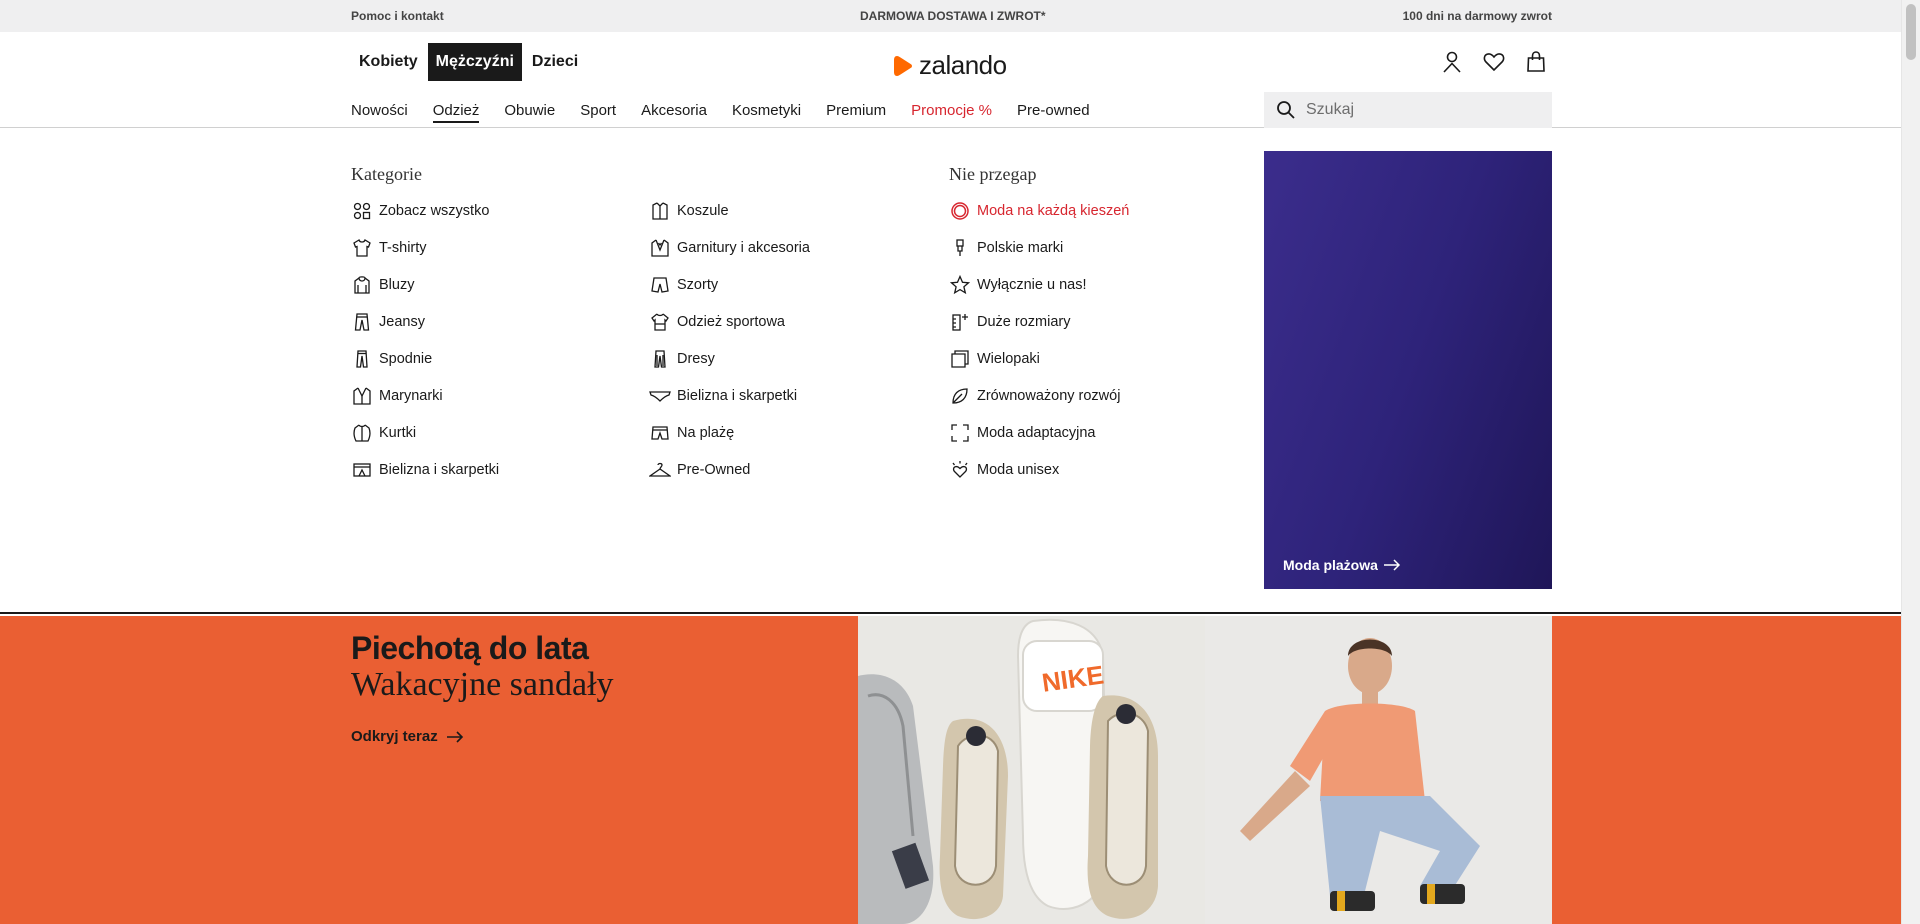  I want to click on search-box, so click(1408, 110).